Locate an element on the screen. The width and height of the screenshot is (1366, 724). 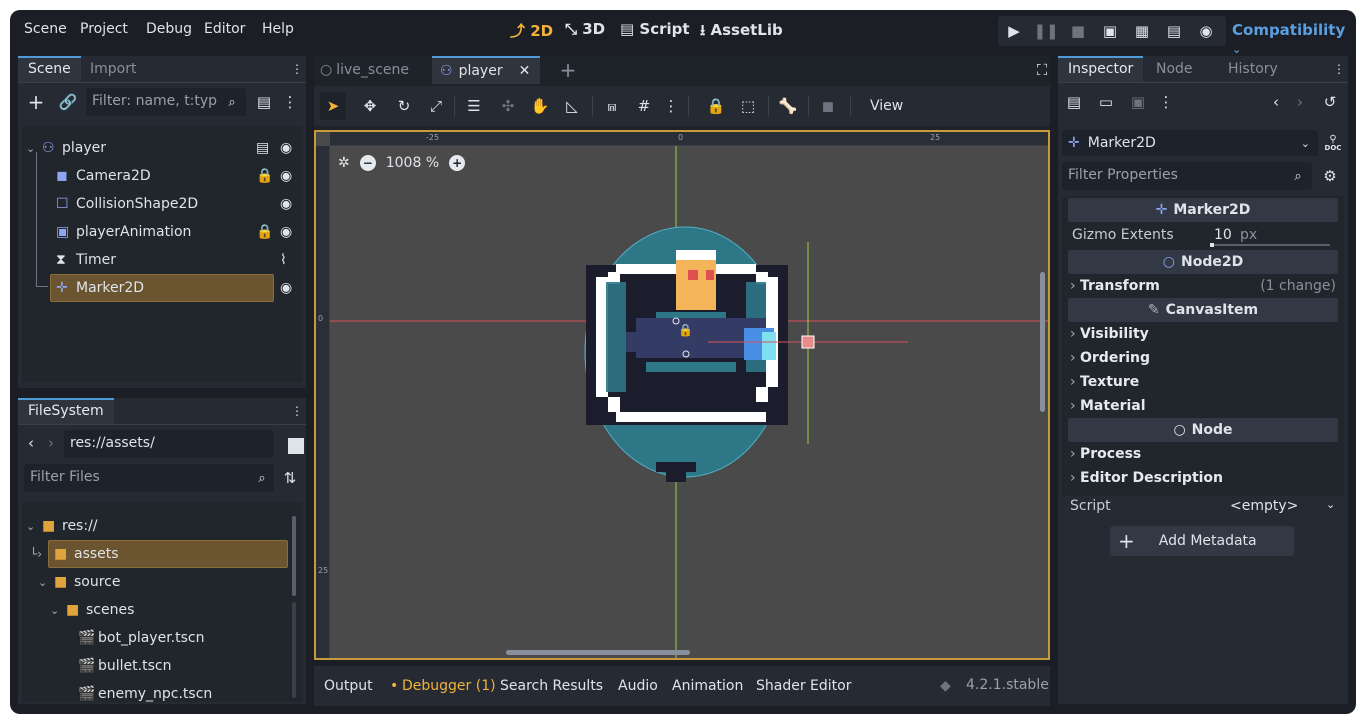
add-metadata-button: + Add Metadata is located at coordinates (1202, 541).